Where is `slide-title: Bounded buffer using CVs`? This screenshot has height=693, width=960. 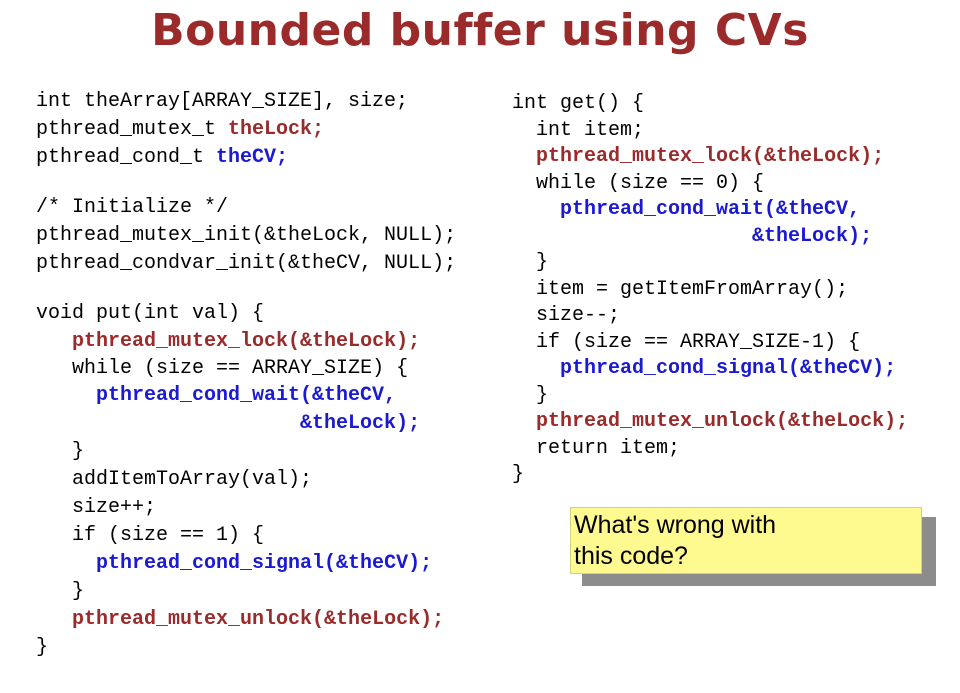 slide-title: Bounded buffer using CVs is located at coordinates (480, 30).